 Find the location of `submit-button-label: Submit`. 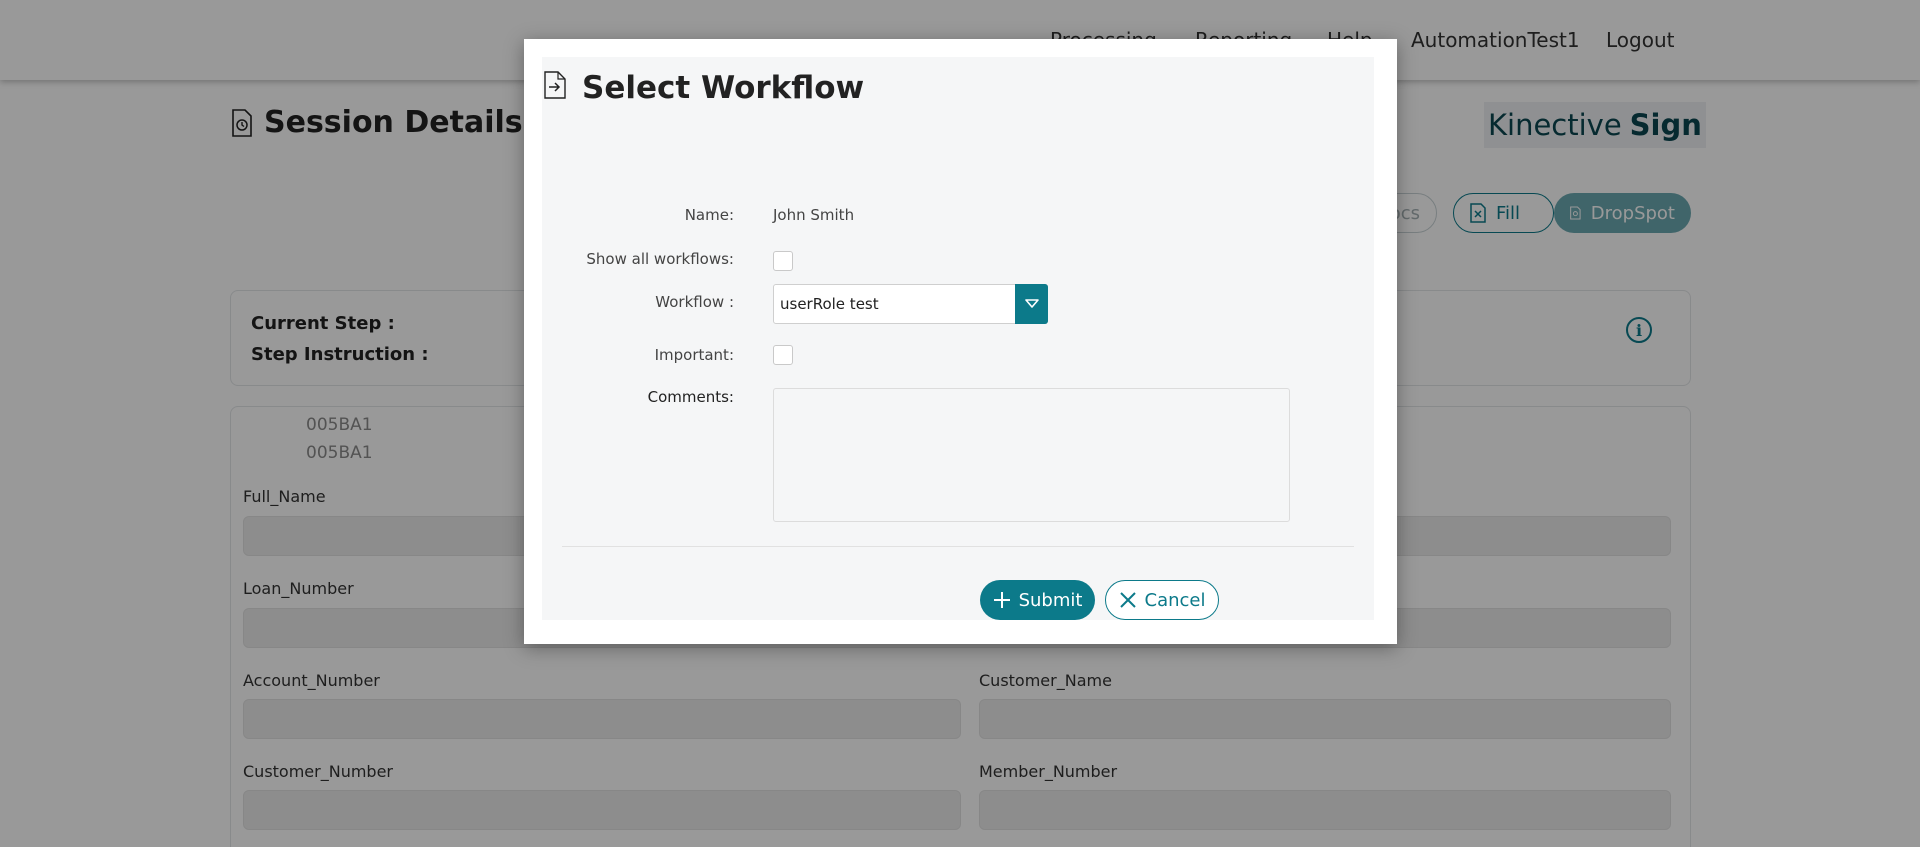

submit-button-label: Submit is located at coordinates (1050, 600).